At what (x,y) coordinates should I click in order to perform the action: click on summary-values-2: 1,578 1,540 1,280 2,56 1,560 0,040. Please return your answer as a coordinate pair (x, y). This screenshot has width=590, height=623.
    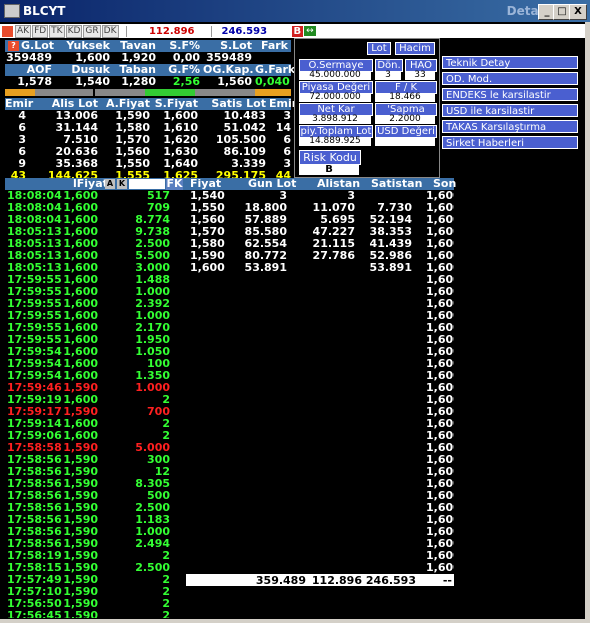
    Looking at the image, I should click on (148, 82).